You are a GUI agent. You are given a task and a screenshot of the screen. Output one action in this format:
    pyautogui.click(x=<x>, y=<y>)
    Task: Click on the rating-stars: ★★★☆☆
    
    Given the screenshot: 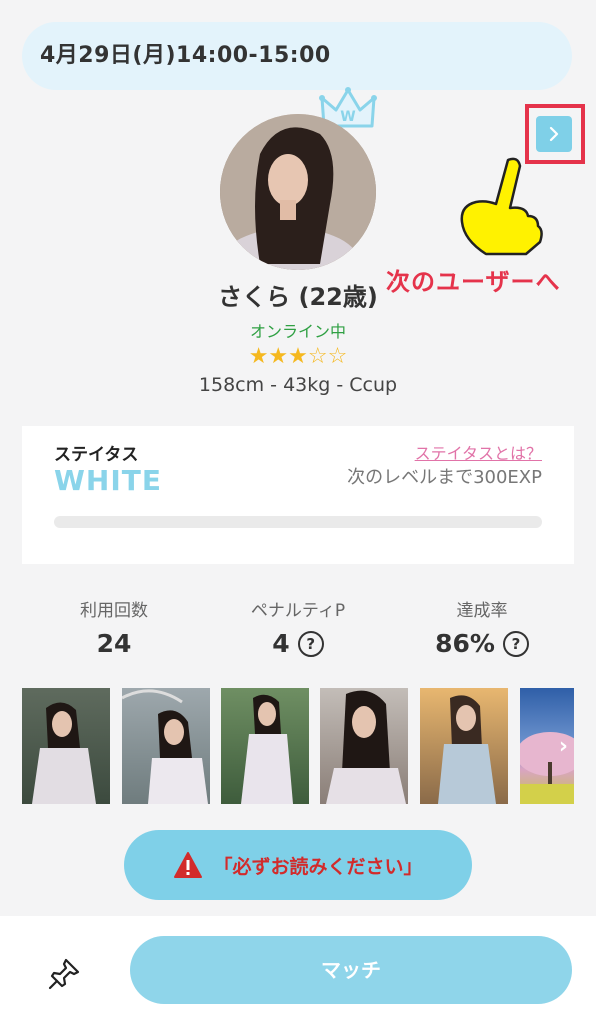 What is the action you would take?
    pyautogui.click(x=298, y=356)
    